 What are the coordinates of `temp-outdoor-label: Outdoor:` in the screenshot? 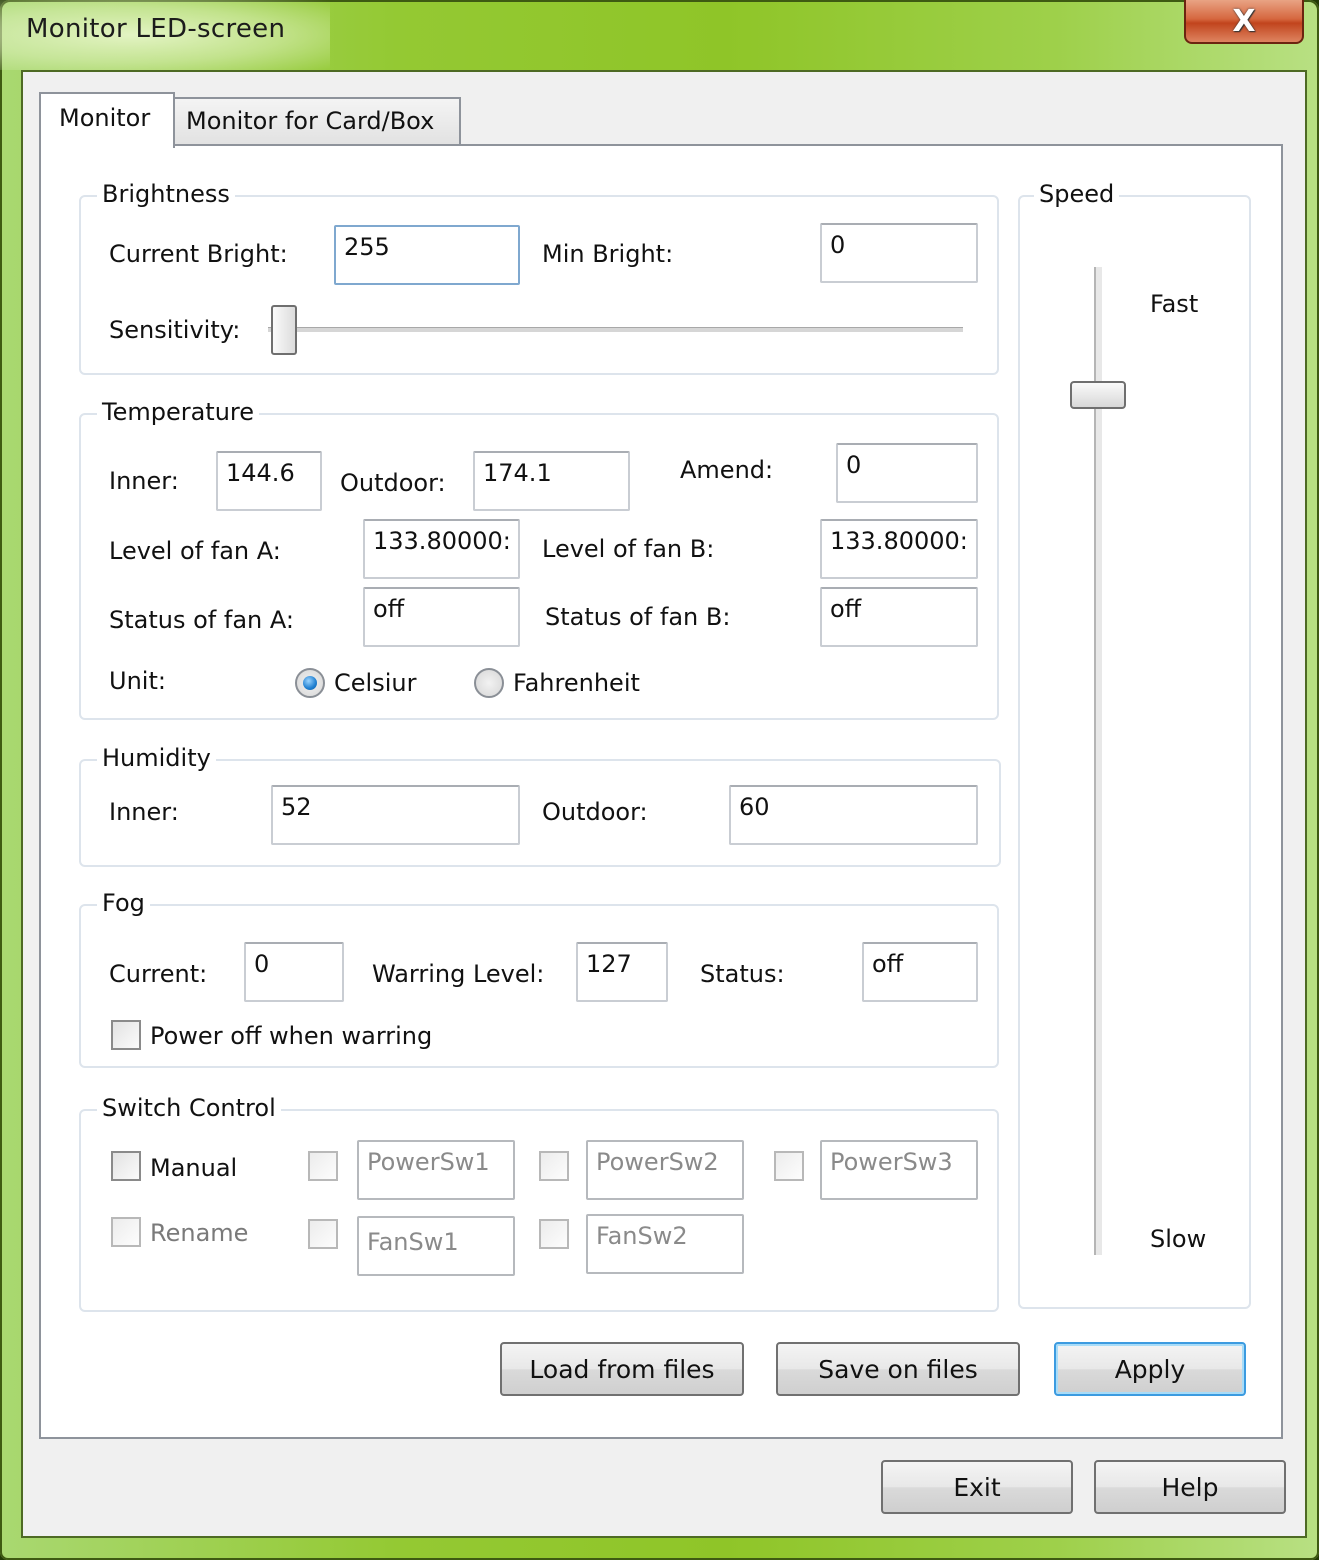 It's located at (393, 483).